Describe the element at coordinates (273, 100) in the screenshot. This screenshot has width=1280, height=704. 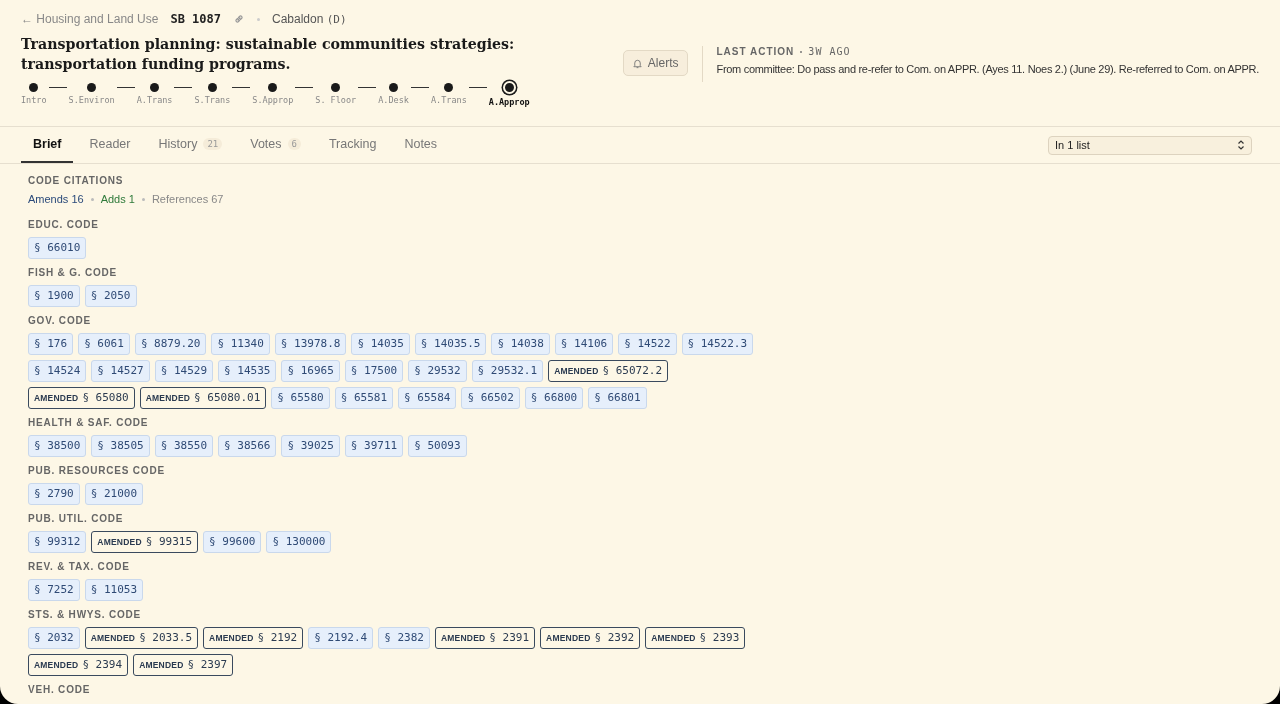
I see `step-label: S.Approp` at that location.